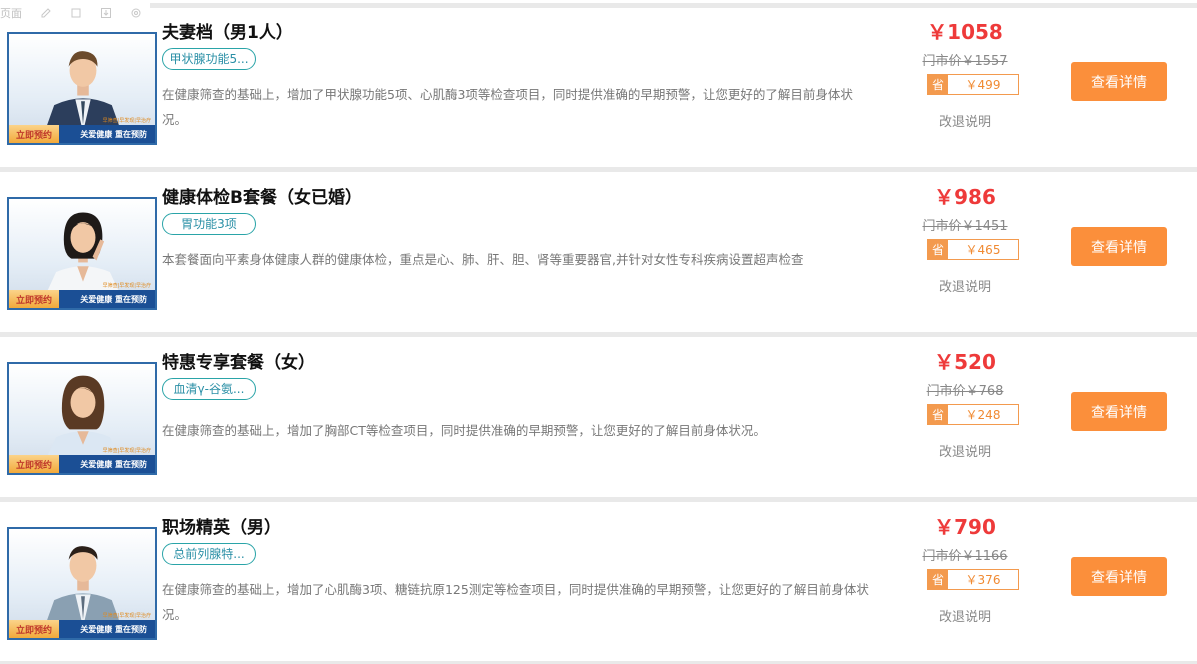  I want to click on savings-badge: 省 ￥499, so click(973, 84).